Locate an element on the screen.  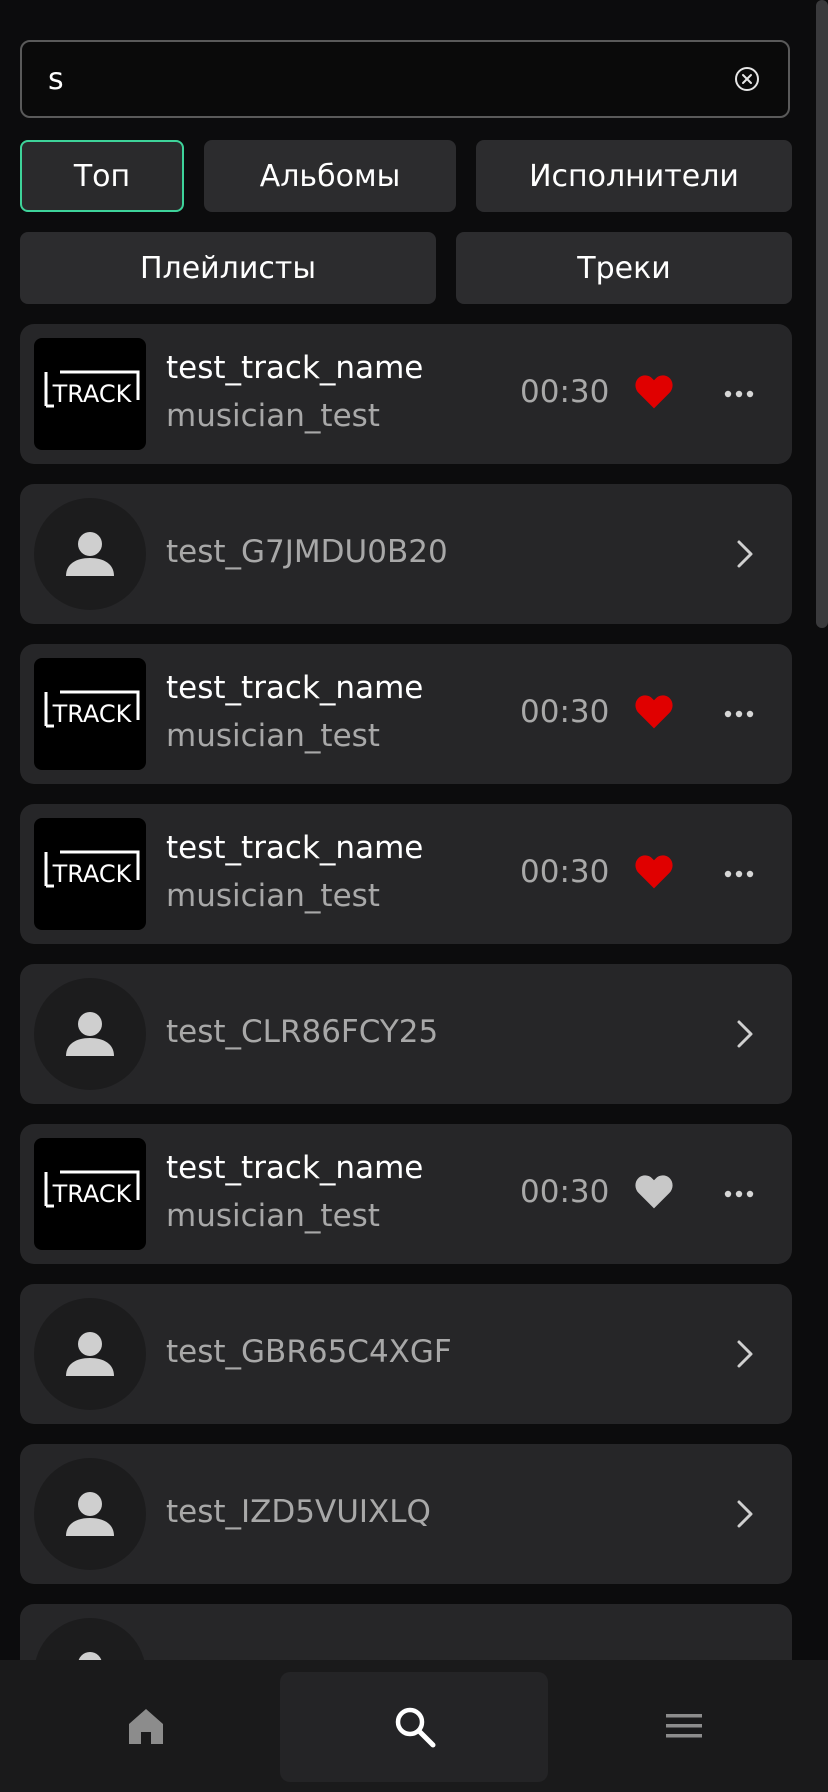
bottom-nav is located at coordinates (414, 1726).